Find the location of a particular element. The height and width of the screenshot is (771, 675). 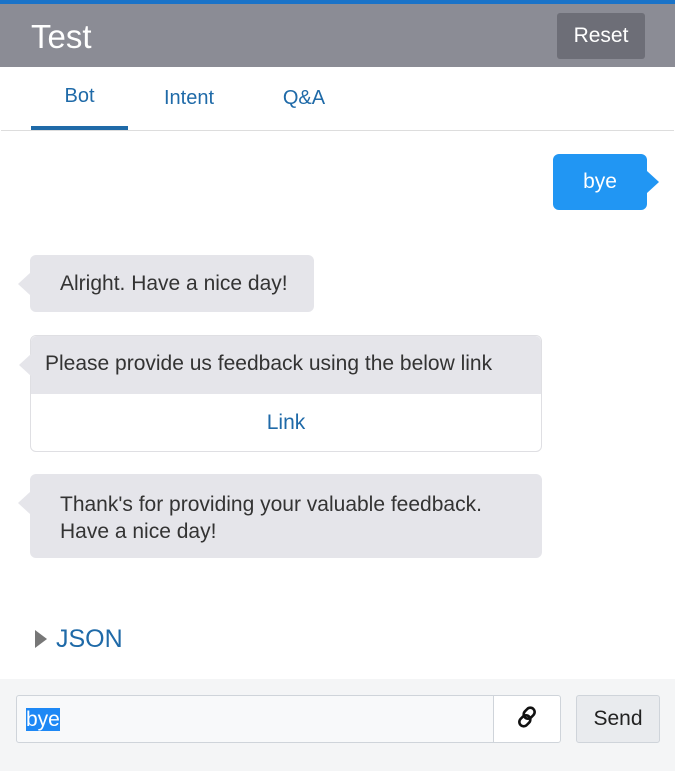

tab-bot: Bot is located at coordinates (79, 98).